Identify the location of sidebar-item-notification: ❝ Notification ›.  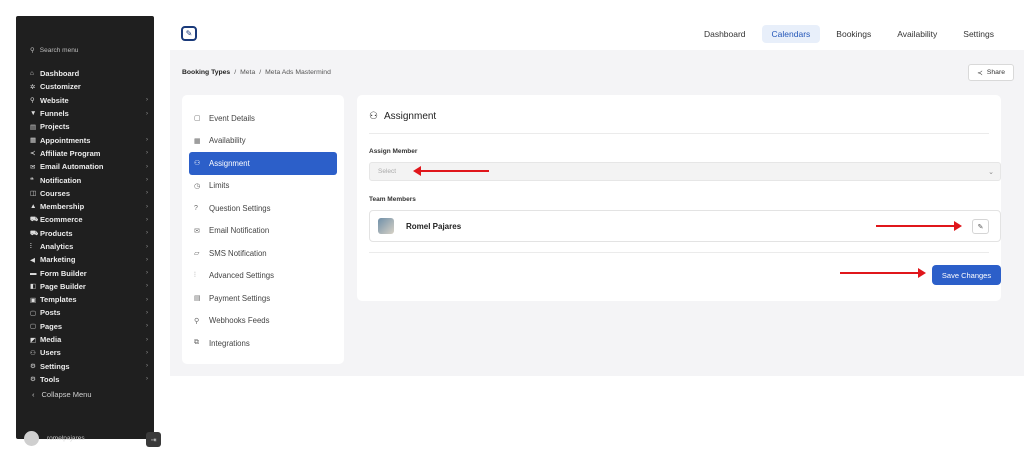
(89, 179).